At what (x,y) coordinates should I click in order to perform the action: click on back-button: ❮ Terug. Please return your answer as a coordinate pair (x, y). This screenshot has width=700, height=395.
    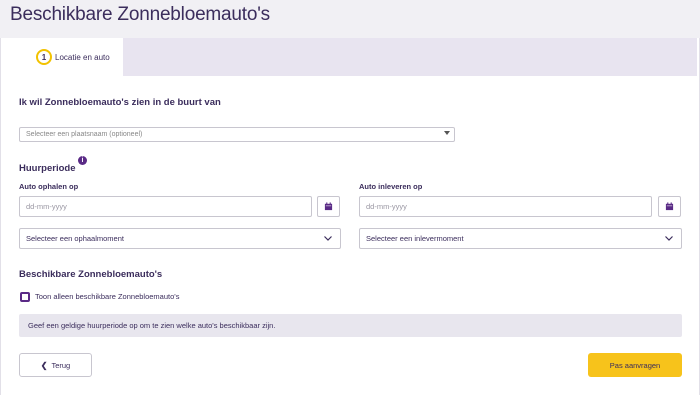
    Looking at the image, I should click on (55, 365).